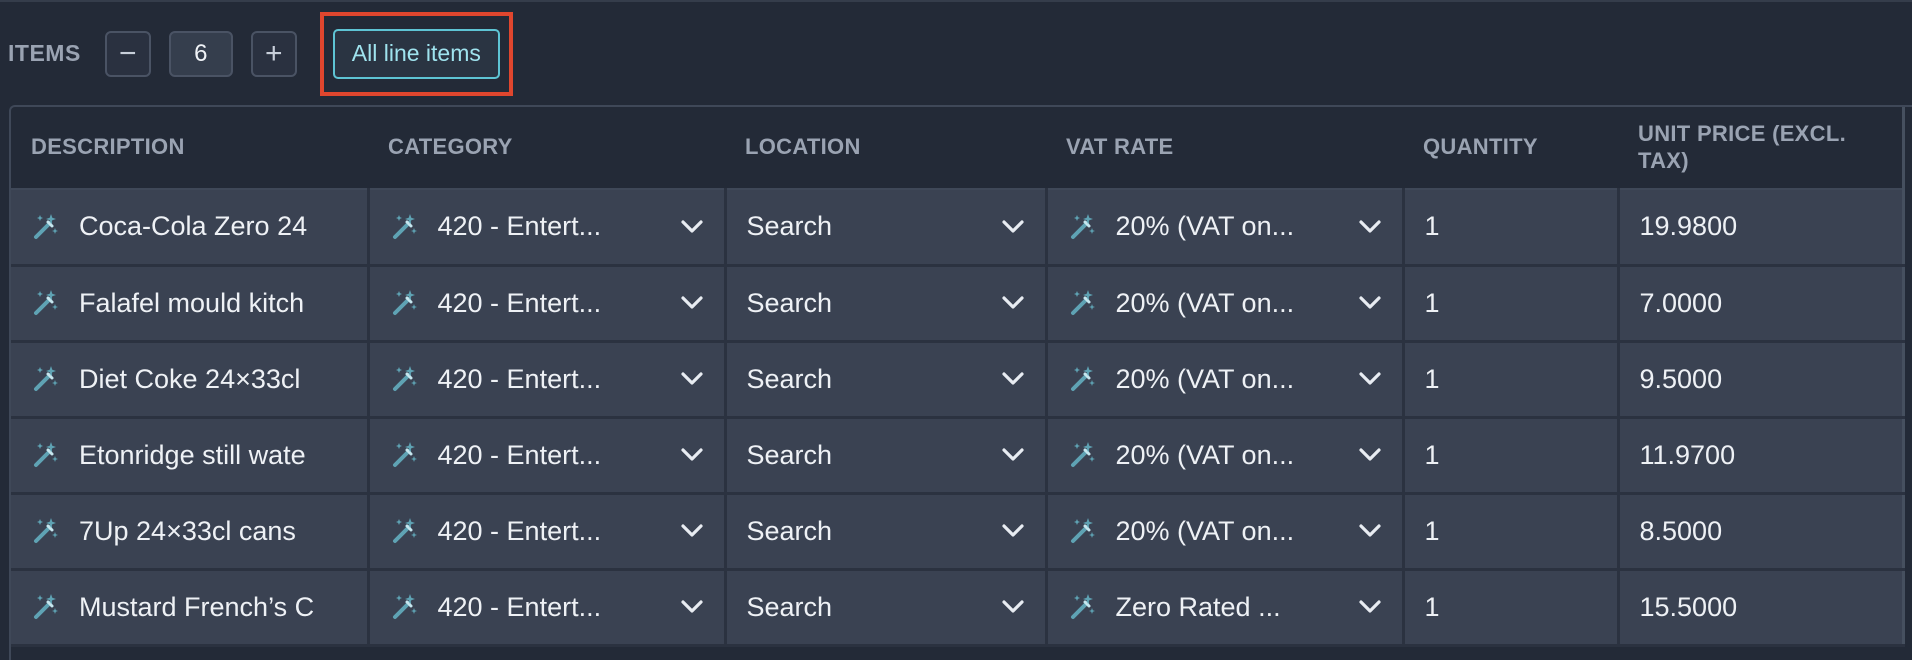 Image resolution: width=1912 pixels, height=660 pixels. What do you see at coordinates (1761, 148) in the screenshot?
I see `column-header-unit-price: UNIT PRICE (EXCL. TAX)` at bounding box center [1761, 148].